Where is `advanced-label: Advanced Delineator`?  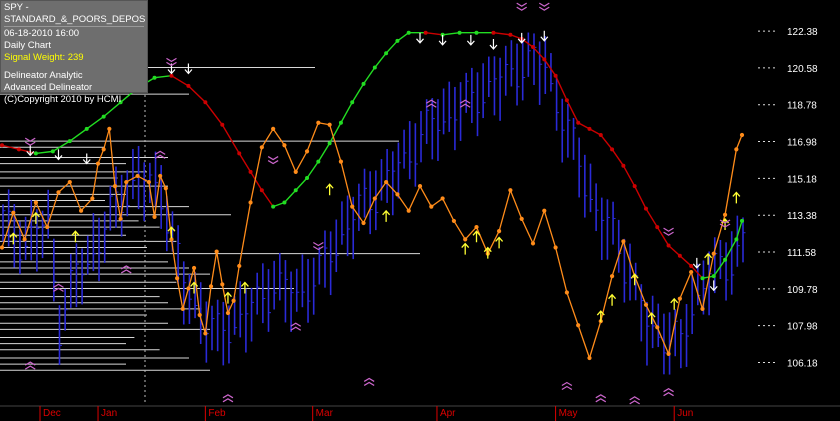 advanced-label: Advanced Delineator is located at coordinates (48, 87).